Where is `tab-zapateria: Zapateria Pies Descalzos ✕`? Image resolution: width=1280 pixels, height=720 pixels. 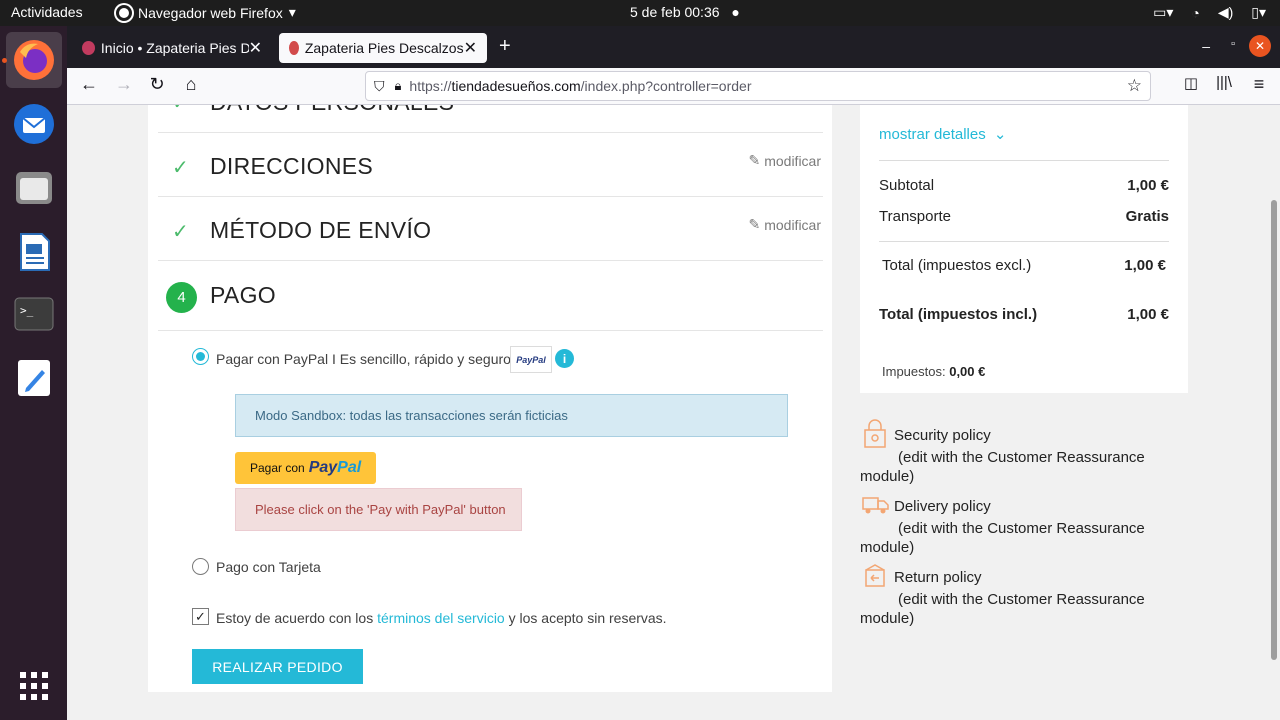 tab-zapateria: Zapateria Pies Descalzos ✕ is located at coordinates (383, 48).